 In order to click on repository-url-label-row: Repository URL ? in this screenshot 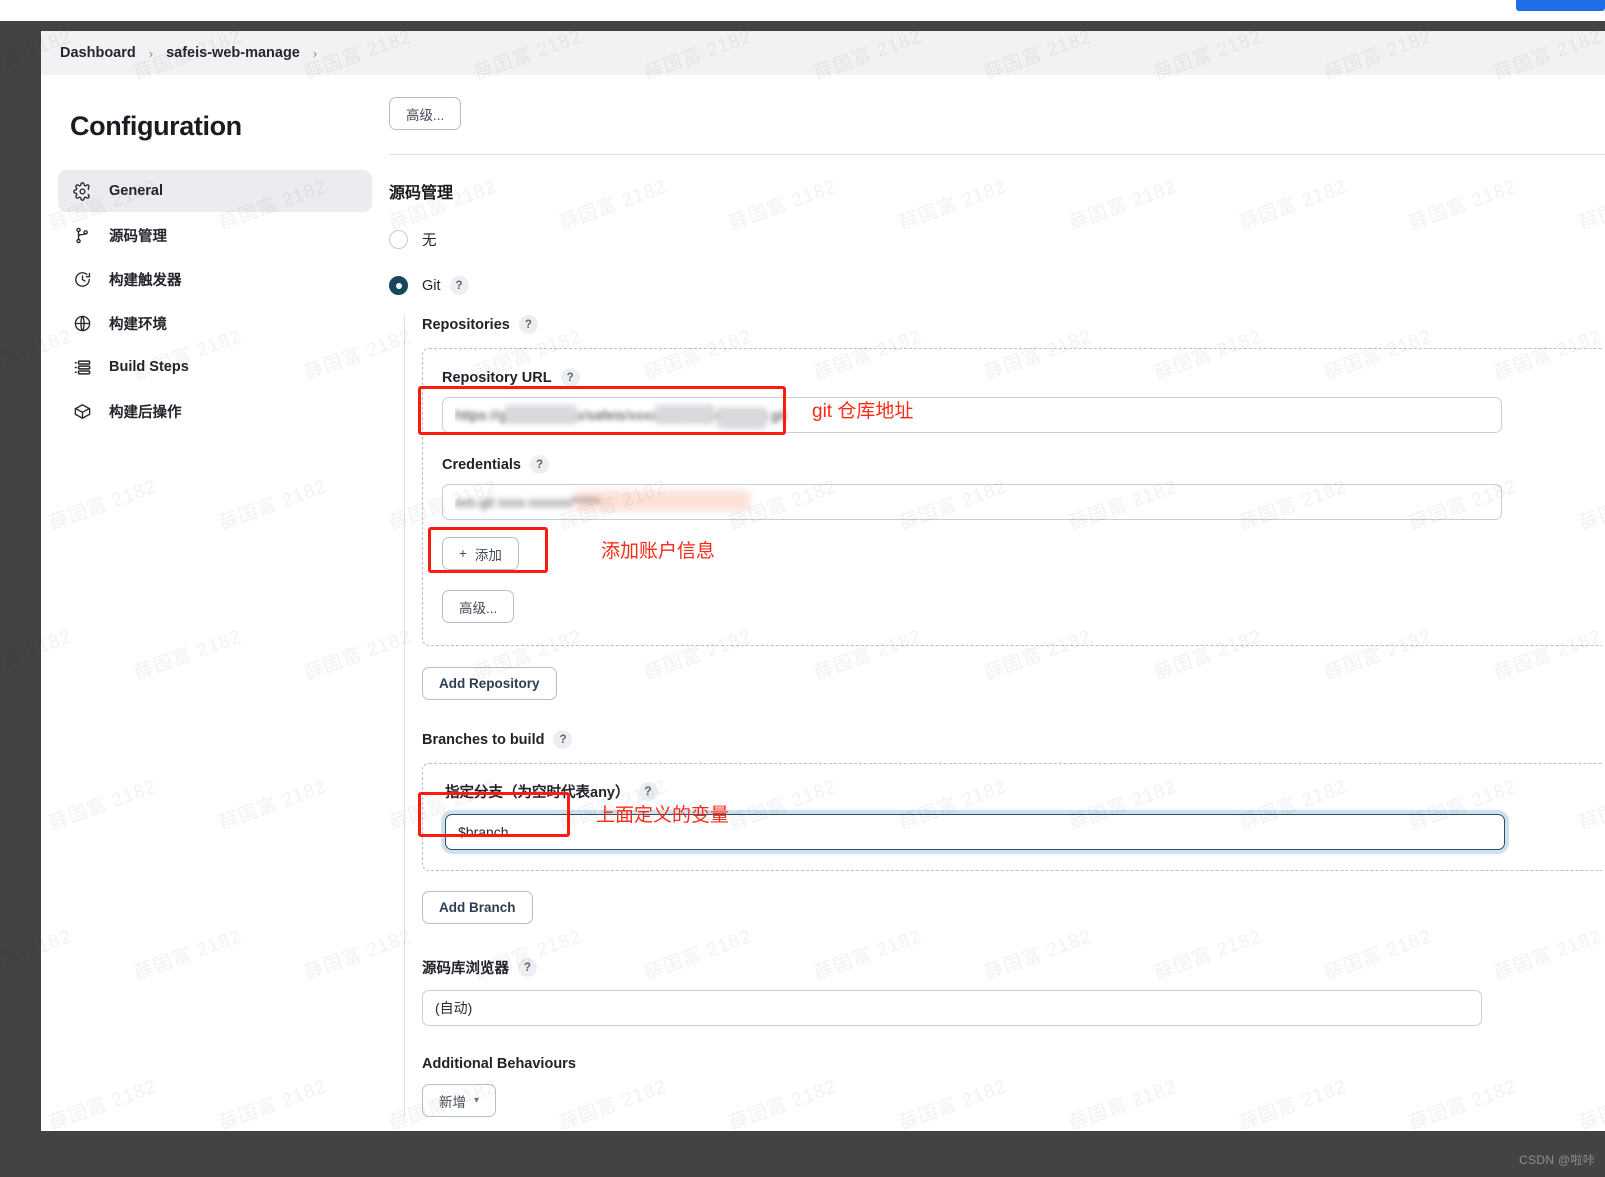, I will do `click(1022, 377)`.